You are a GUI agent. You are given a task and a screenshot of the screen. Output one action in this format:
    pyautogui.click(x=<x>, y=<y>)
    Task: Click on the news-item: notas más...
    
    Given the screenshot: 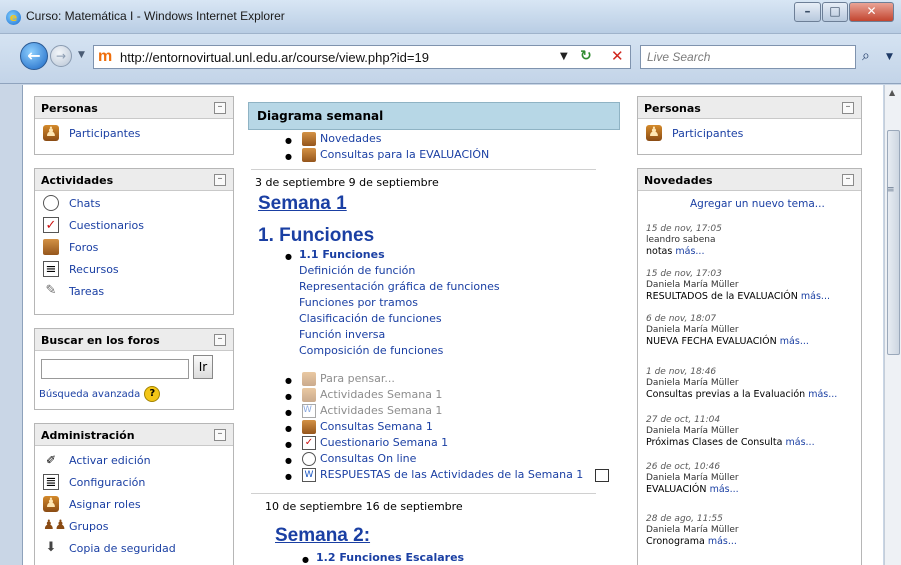 What is the action you would take?
    pyautogui.click(x=675, y=251)
    